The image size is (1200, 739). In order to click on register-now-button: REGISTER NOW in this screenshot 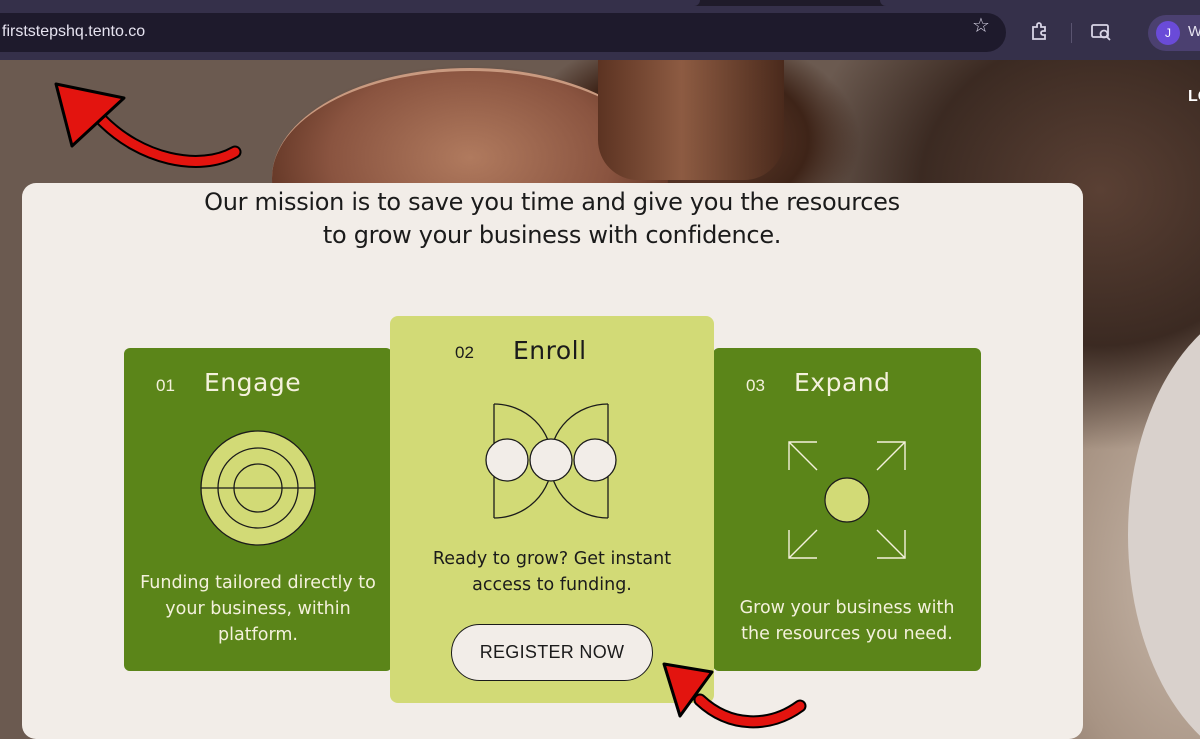, I will do `click(552, 652)`.